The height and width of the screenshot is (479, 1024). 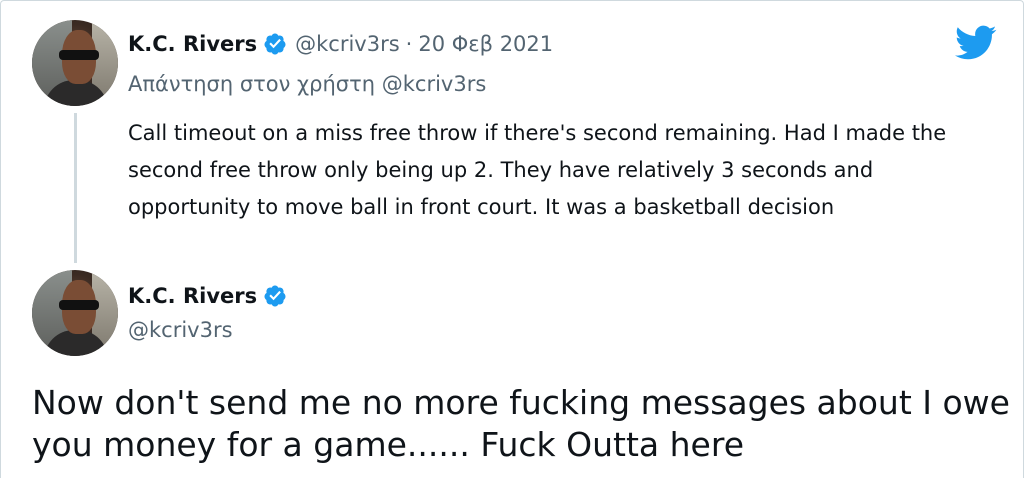 I want to click on thread-connector-line, so click(x=75, y=188).